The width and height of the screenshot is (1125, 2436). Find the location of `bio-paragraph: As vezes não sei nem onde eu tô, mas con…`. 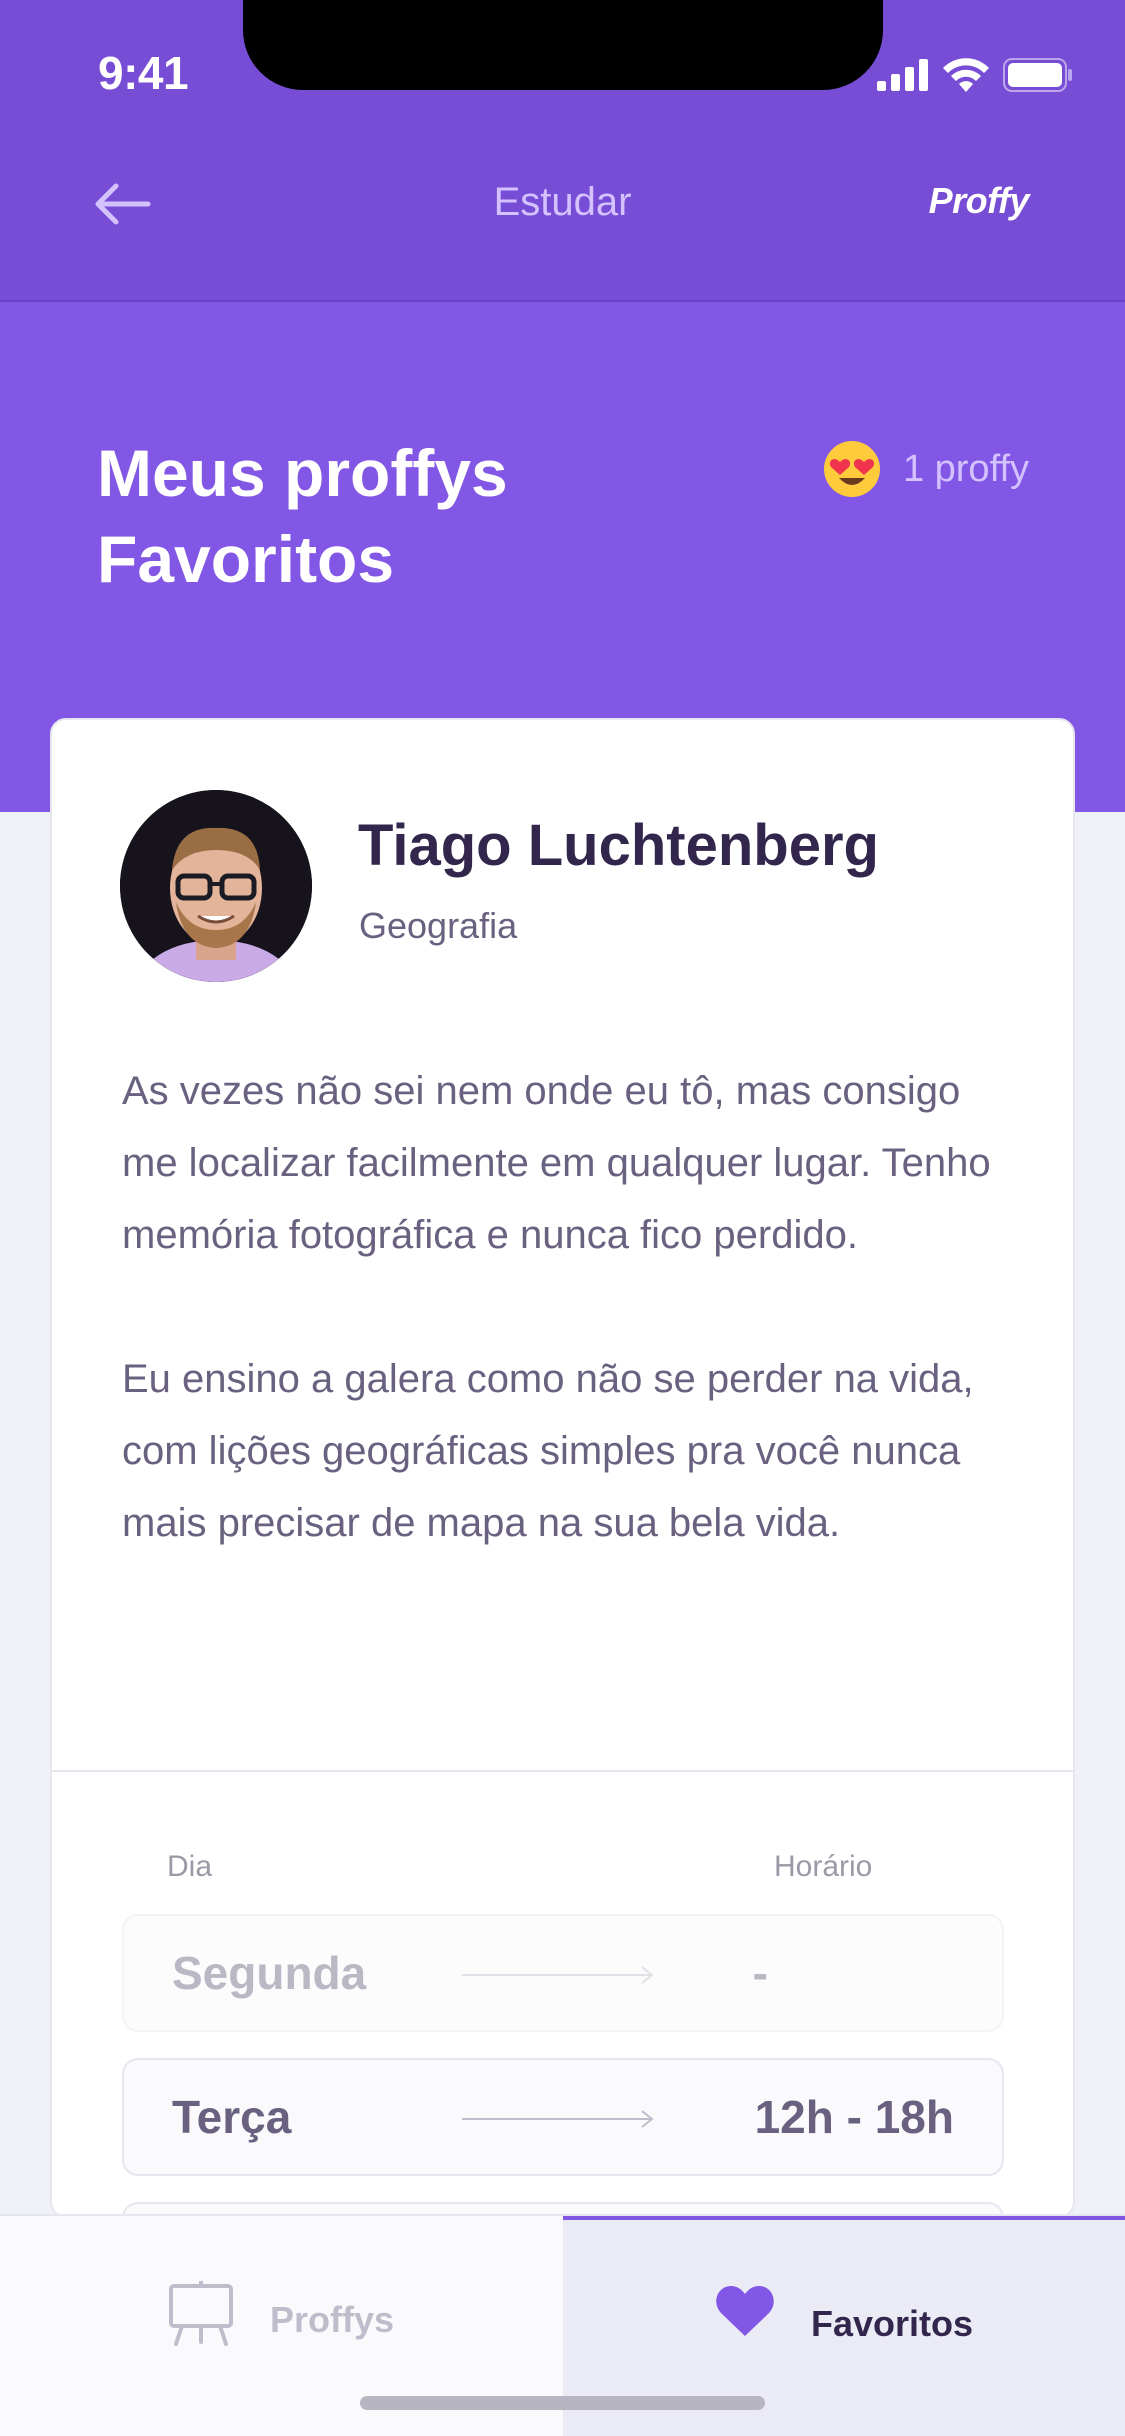

bio-paragraph: As vezes não sei nem onde eu tô, mas con… is located at coordinates (556, 1163).